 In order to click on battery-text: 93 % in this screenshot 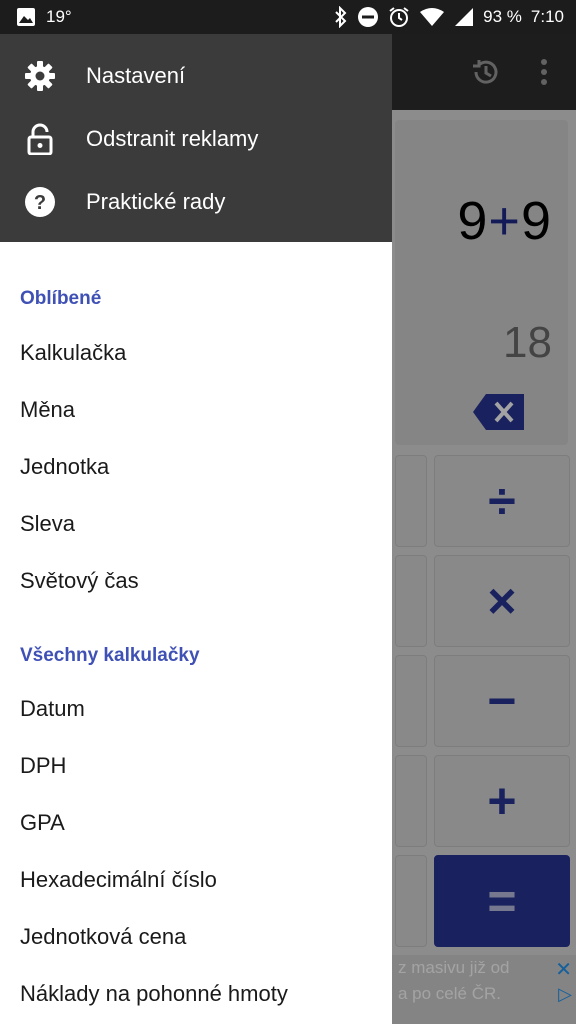, I will do `click(502, 16)`.